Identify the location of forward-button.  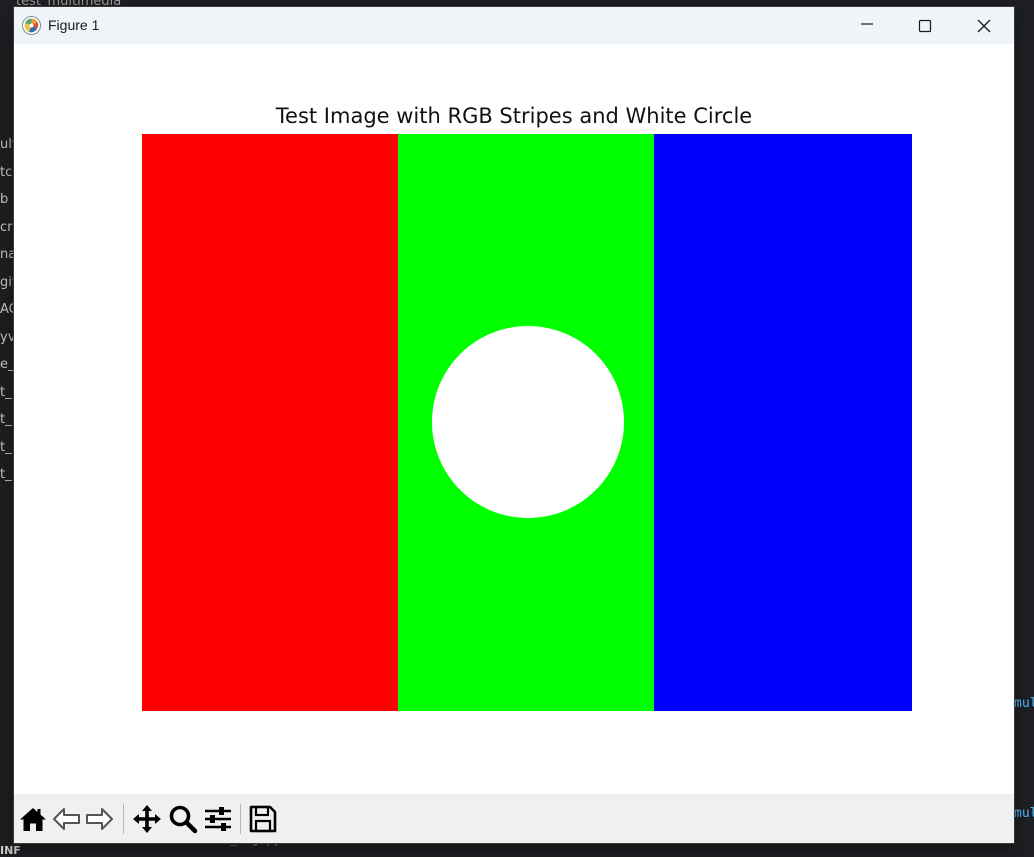
(99, 819).